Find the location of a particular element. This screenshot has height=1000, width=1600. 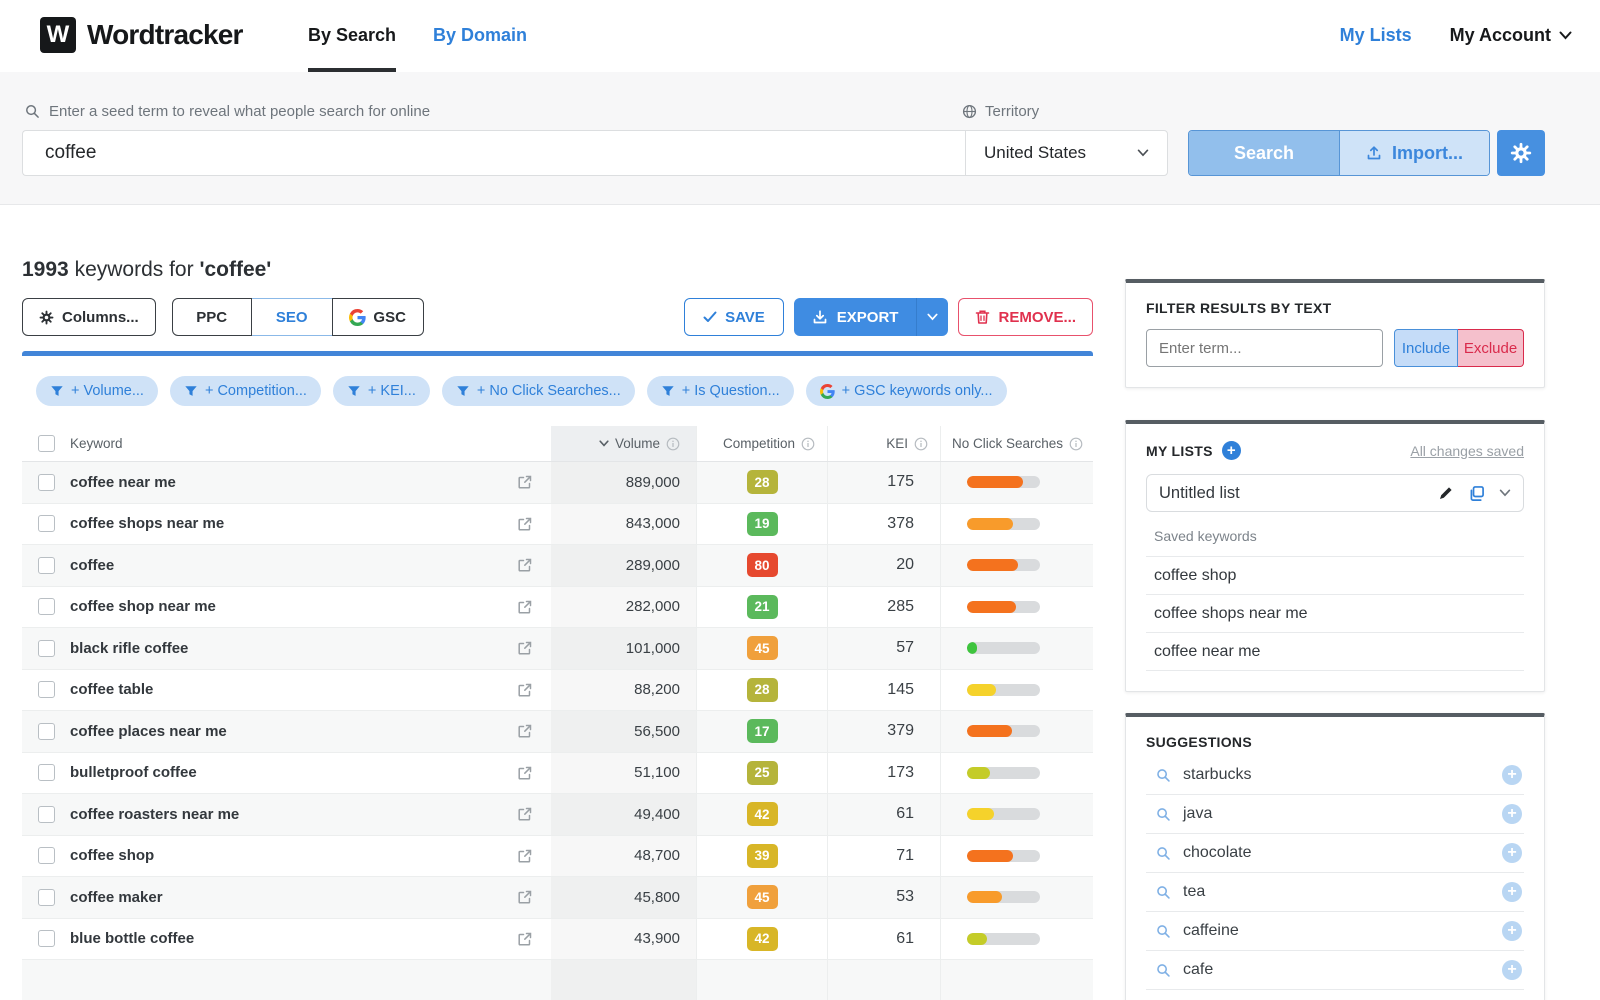

select-all-checkbox is located at coordinates (46, 443).